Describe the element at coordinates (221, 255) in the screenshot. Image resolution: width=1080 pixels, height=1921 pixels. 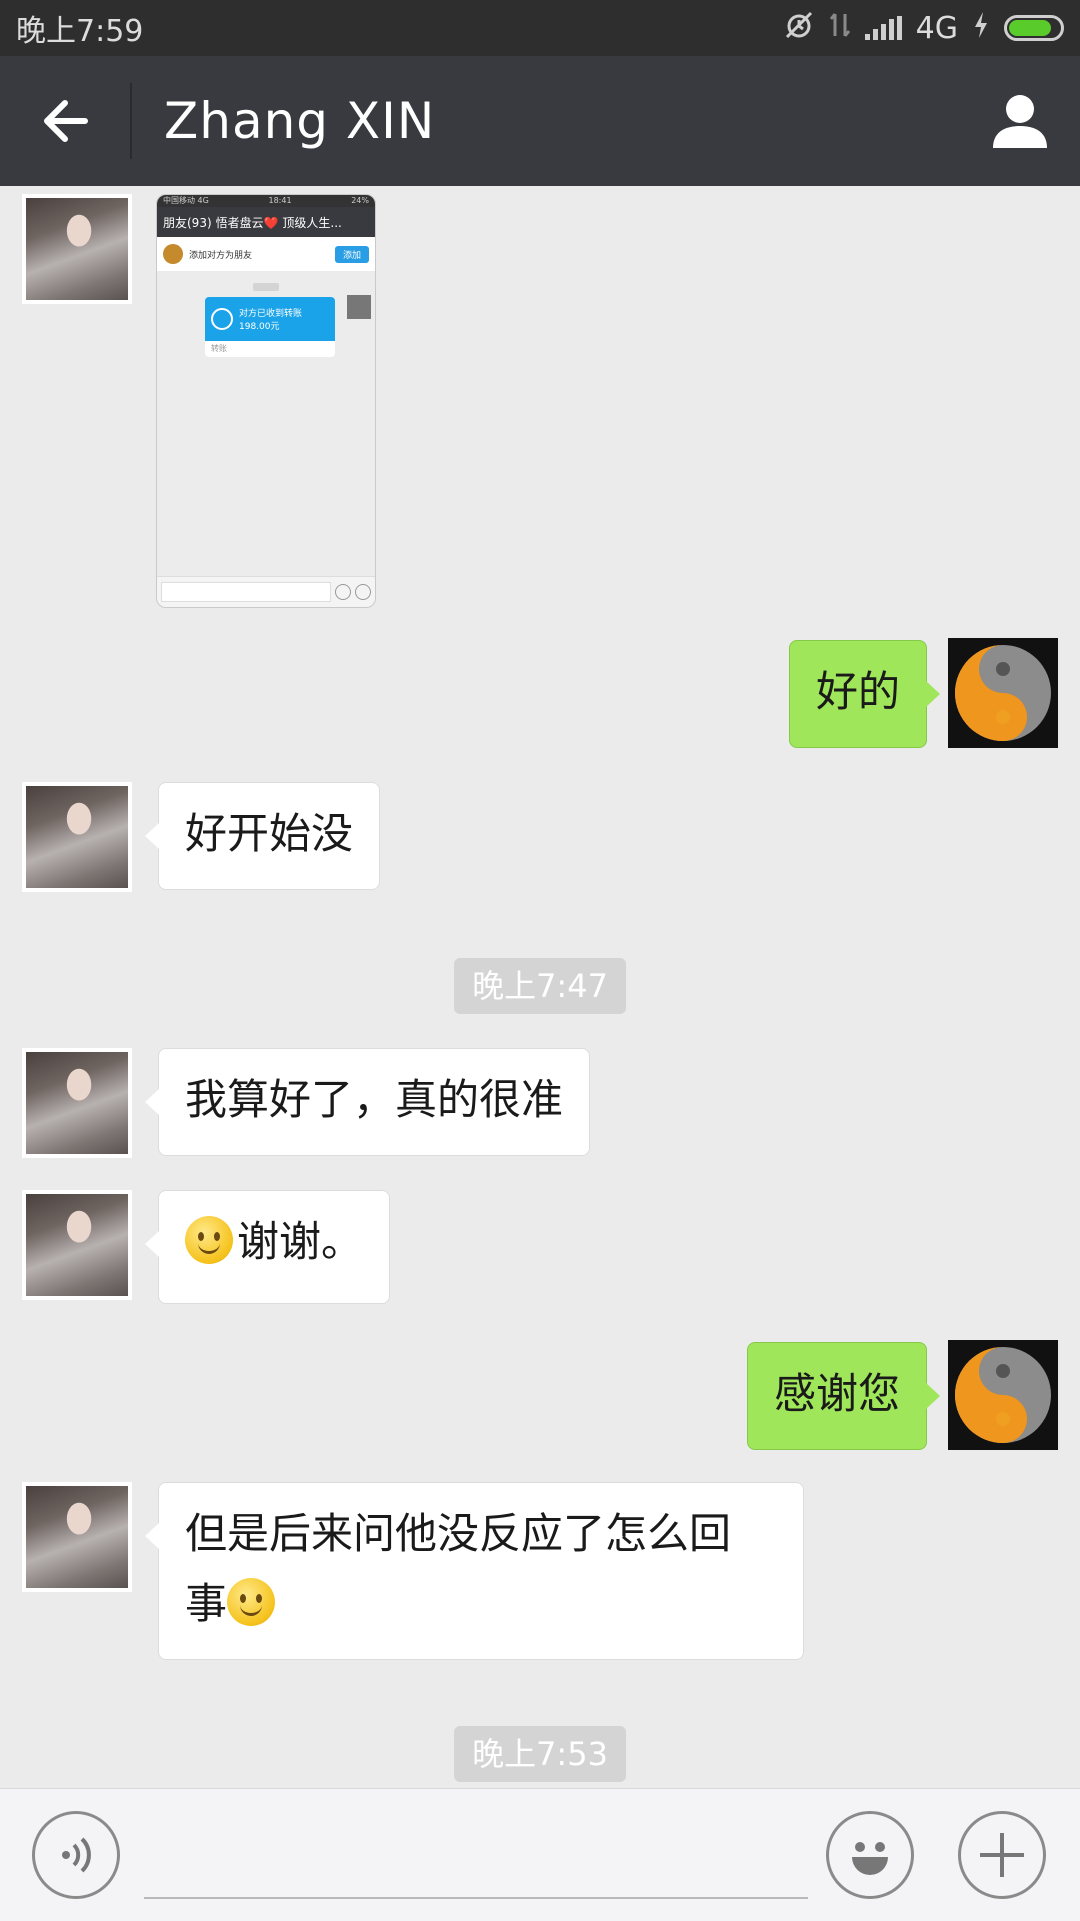
I see `thumb-add-text: 添加对方为朋友` at that location.